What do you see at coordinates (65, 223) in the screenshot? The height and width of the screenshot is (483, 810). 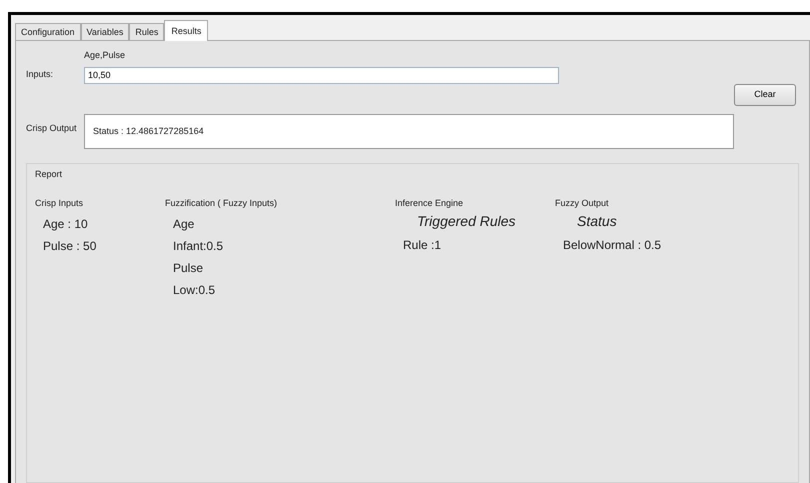 I see `report-value: Age : 10` at bounding box center [65, 223].